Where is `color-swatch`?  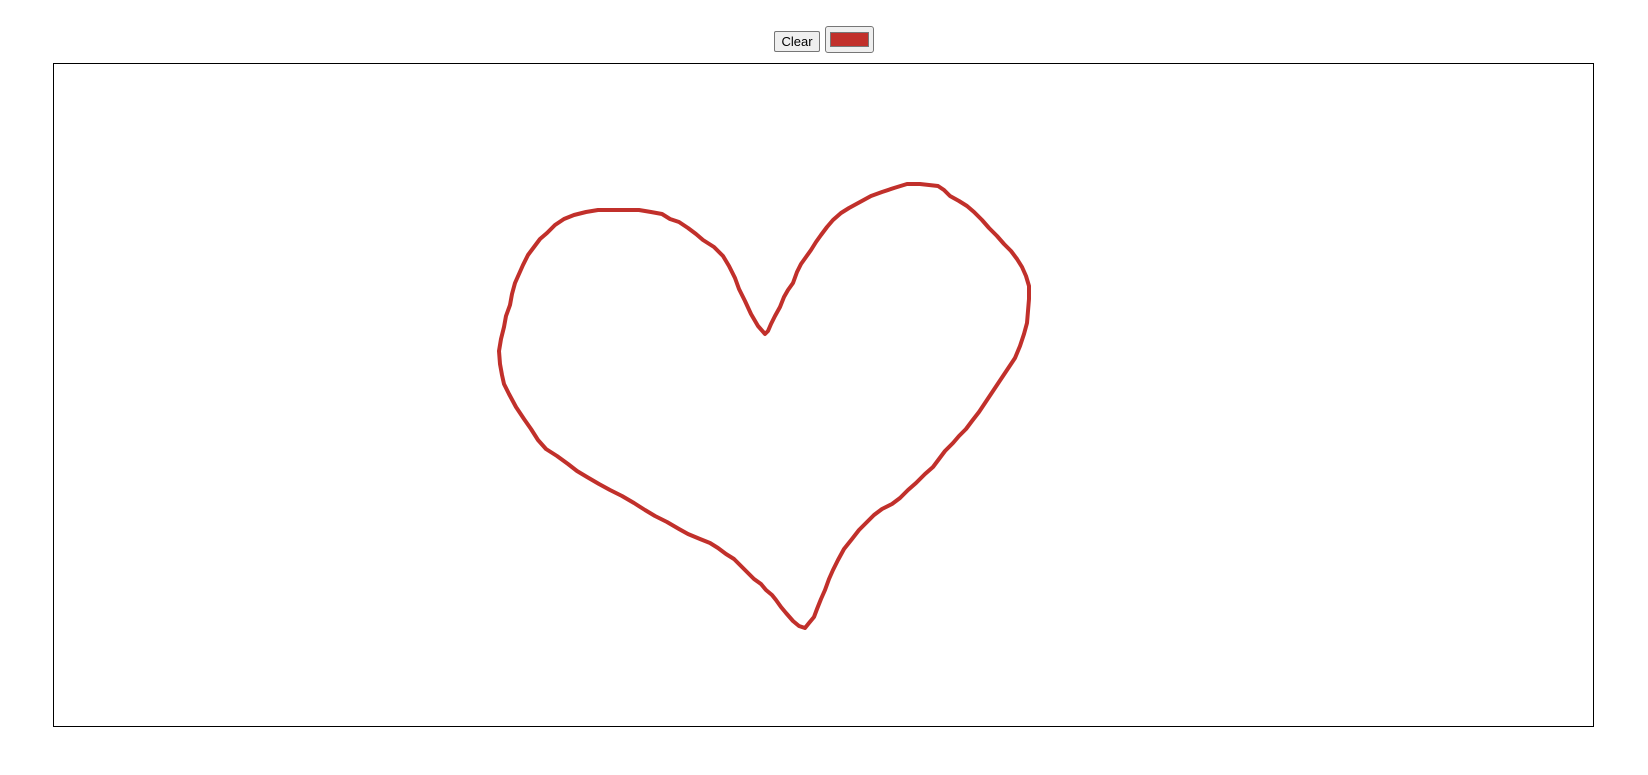
color-swatch is located at coordinates (849, 39).